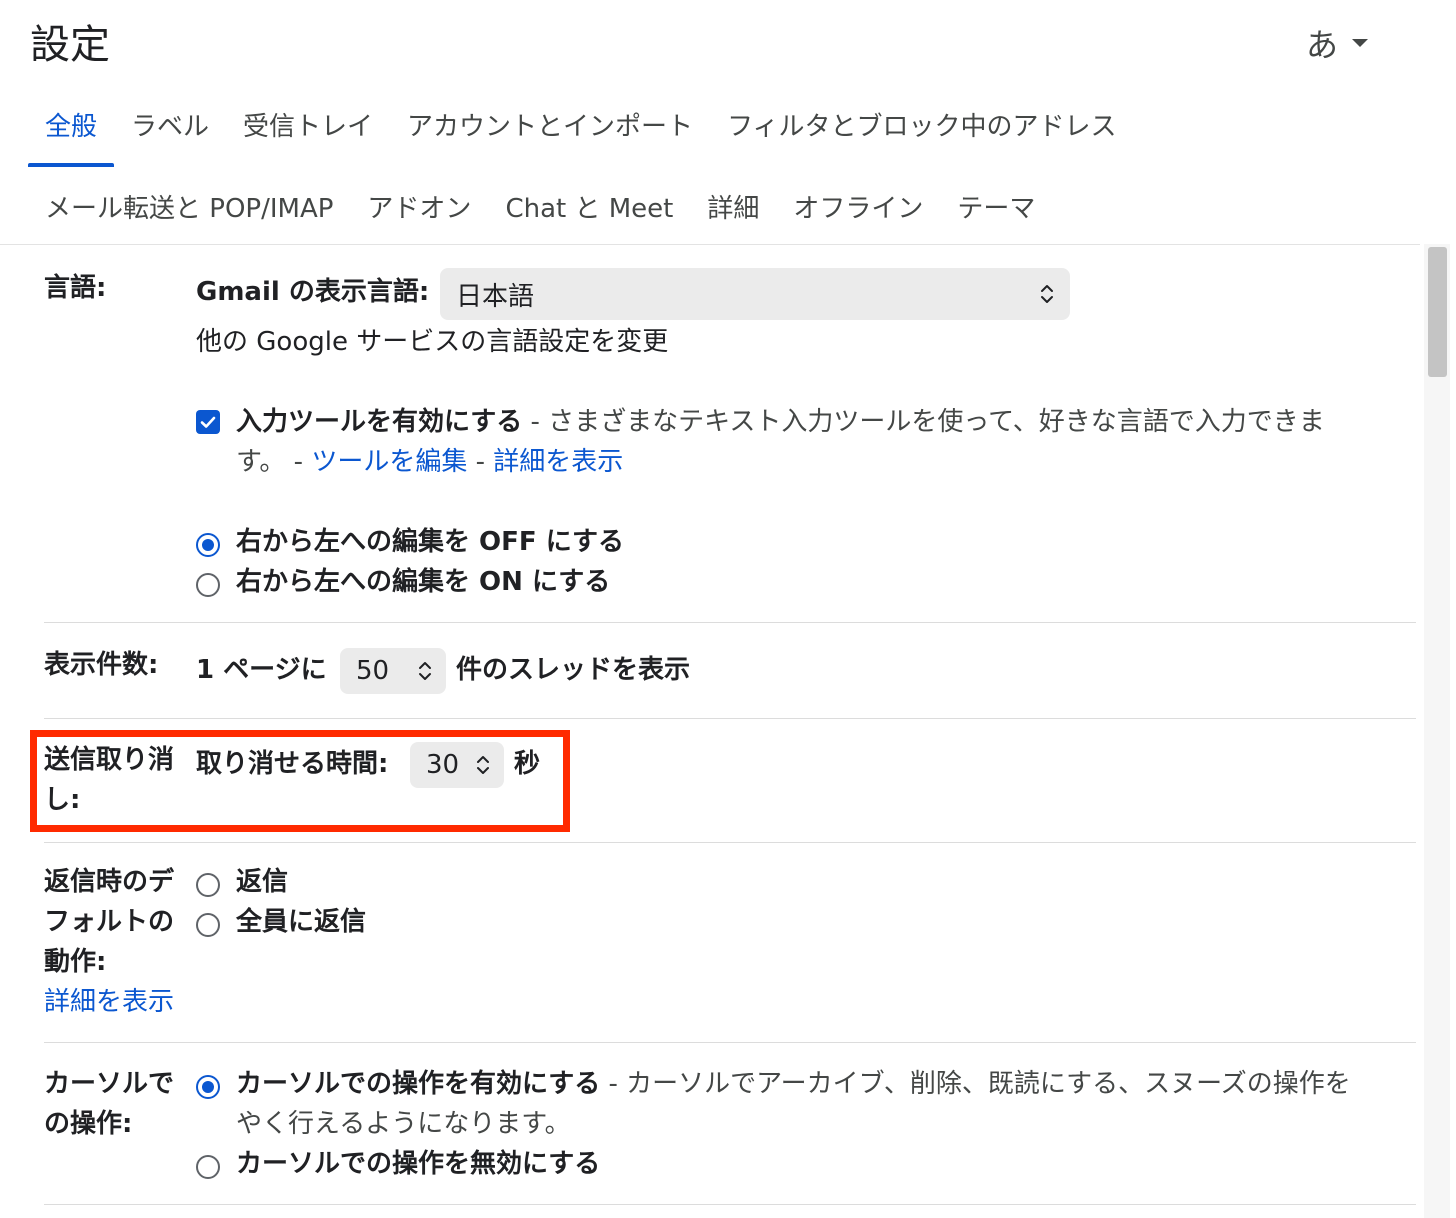  Describe the element at coordinates (418, 1084) in the screenshot. I see `cursor-actions-enable-label: カーソルでの操作を有効にする` at that location.